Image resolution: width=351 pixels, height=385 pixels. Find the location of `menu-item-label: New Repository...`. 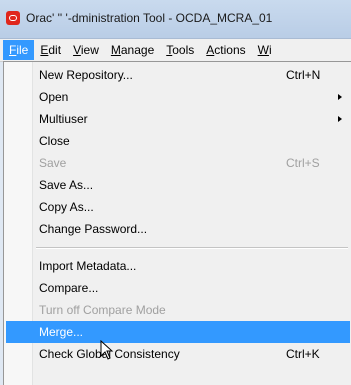

menu-item-label: New Repository... is located at coordinates (86, 75).